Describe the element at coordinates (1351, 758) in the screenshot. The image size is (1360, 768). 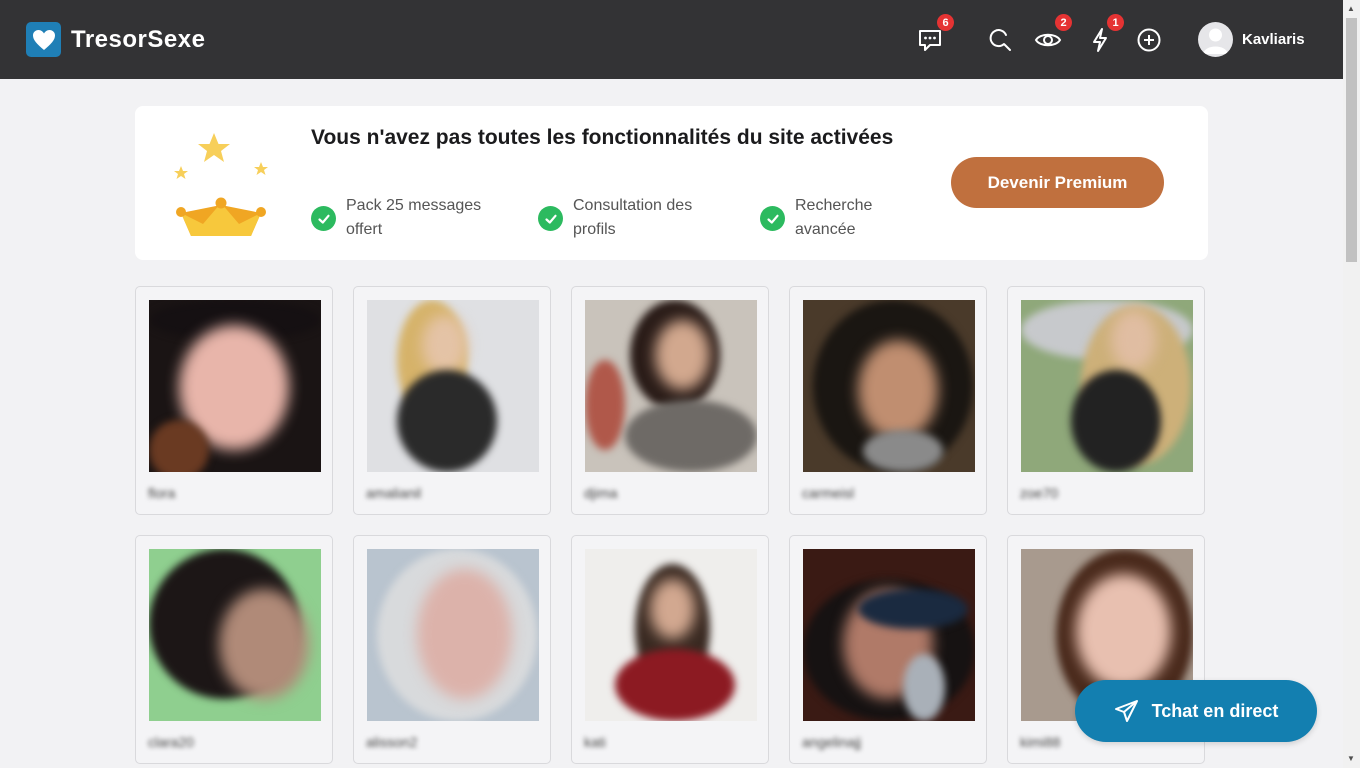
I see `scroll-down-icon: ▼` at that location.